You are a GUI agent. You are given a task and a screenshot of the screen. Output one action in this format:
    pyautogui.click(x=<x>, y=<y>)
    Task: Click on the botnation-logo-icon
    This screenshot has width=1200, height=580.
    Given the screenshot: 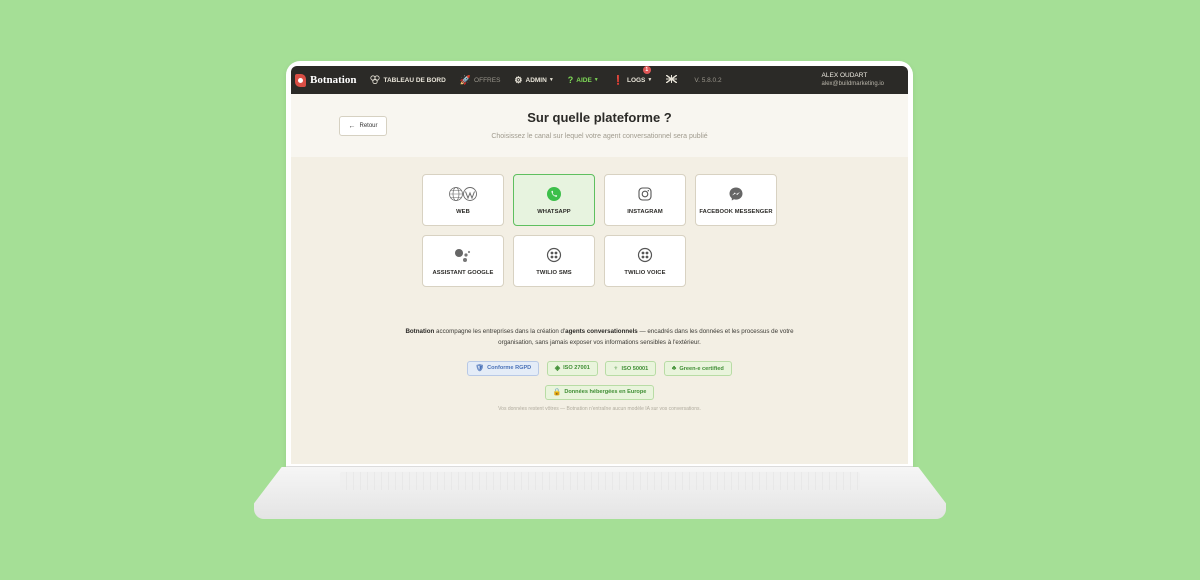 What is the action you would take?
    pyautogui.click(x=300, y=80)
    